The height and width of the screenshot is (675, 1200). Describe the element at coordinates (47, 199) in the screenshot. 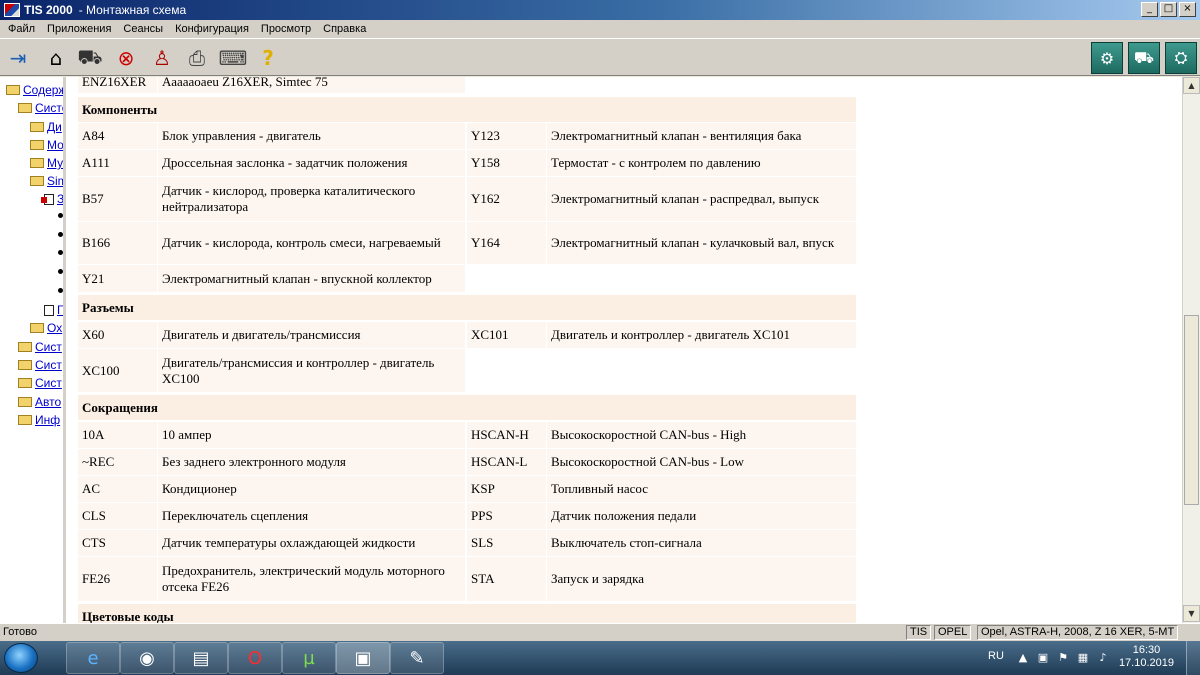

I see `document-icon` at that location.